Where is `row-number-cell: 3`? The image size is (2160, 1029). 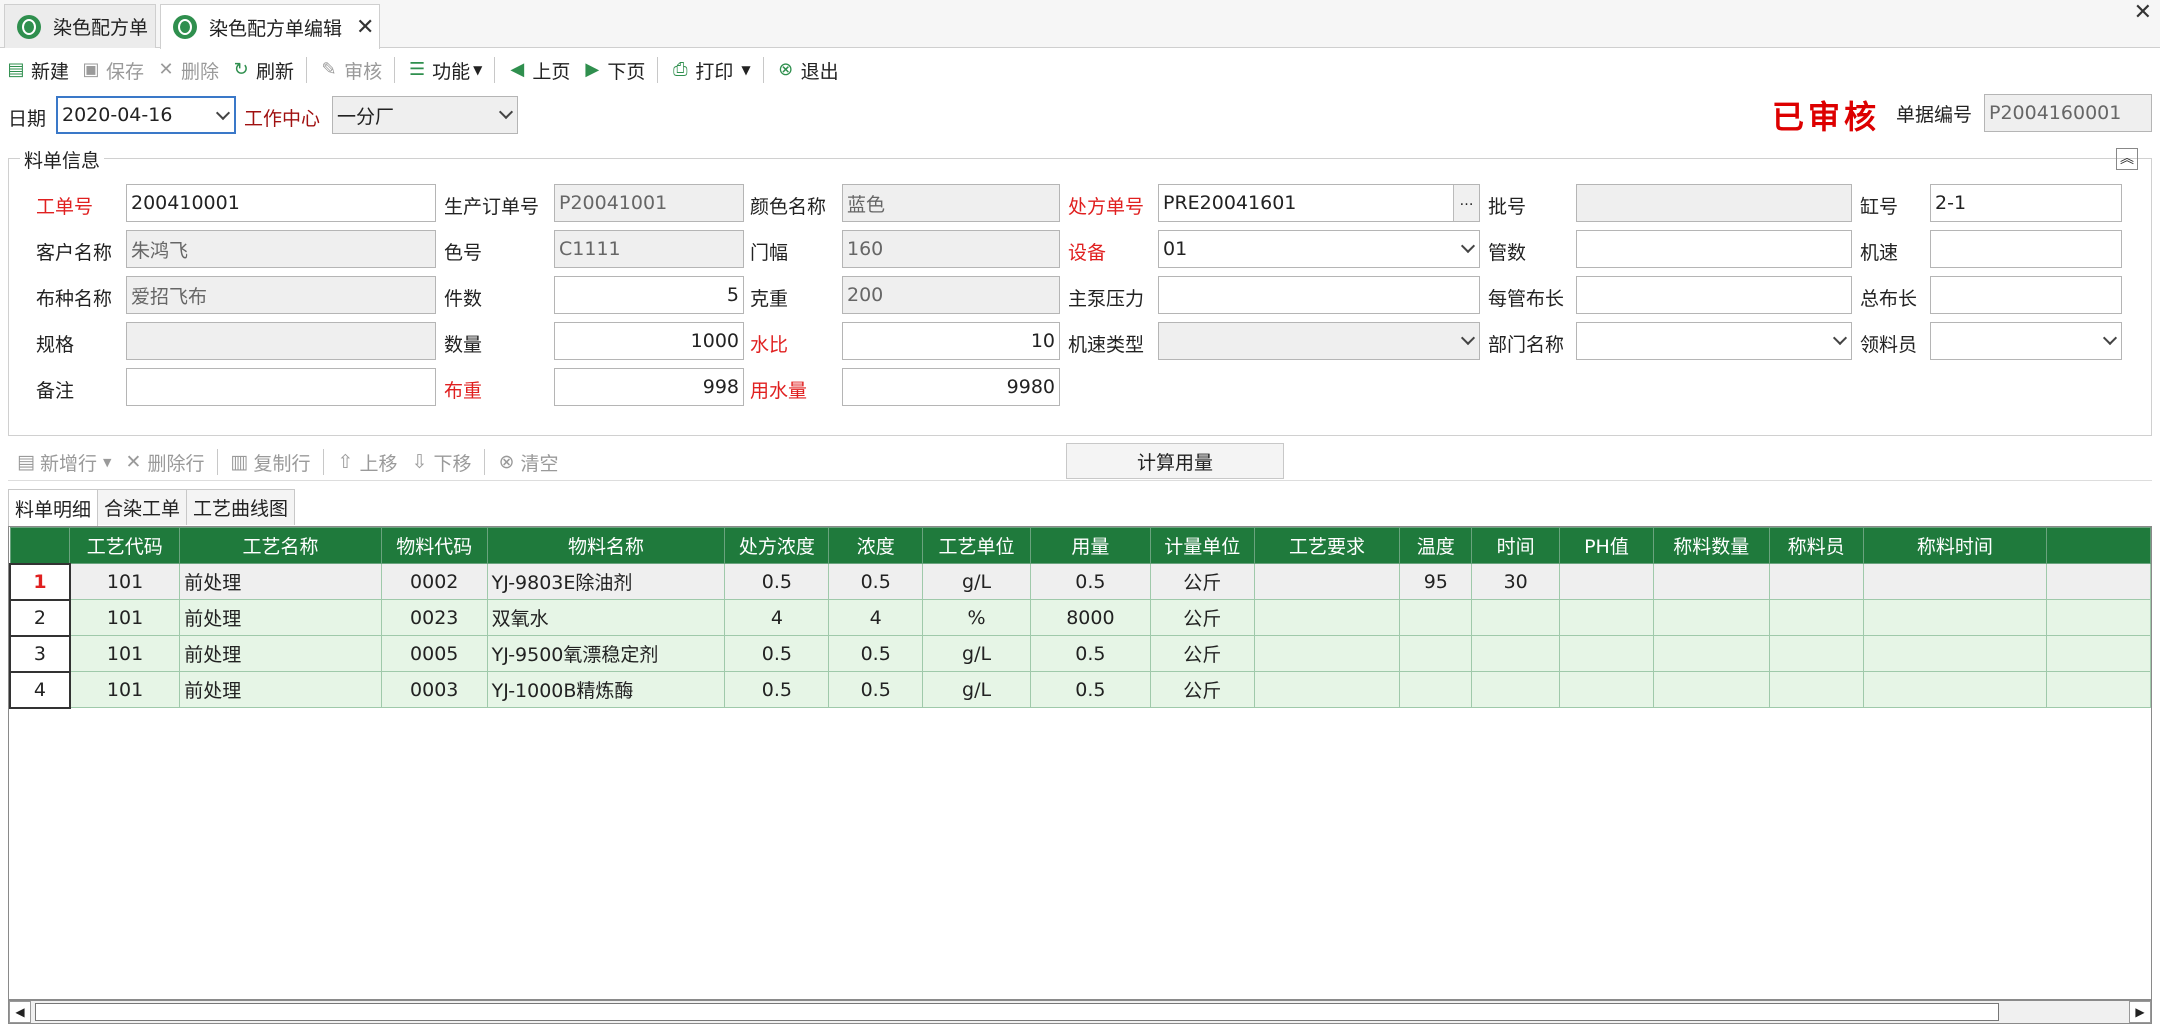
row-number-cell: 3 is located at coordinates (40, 653).